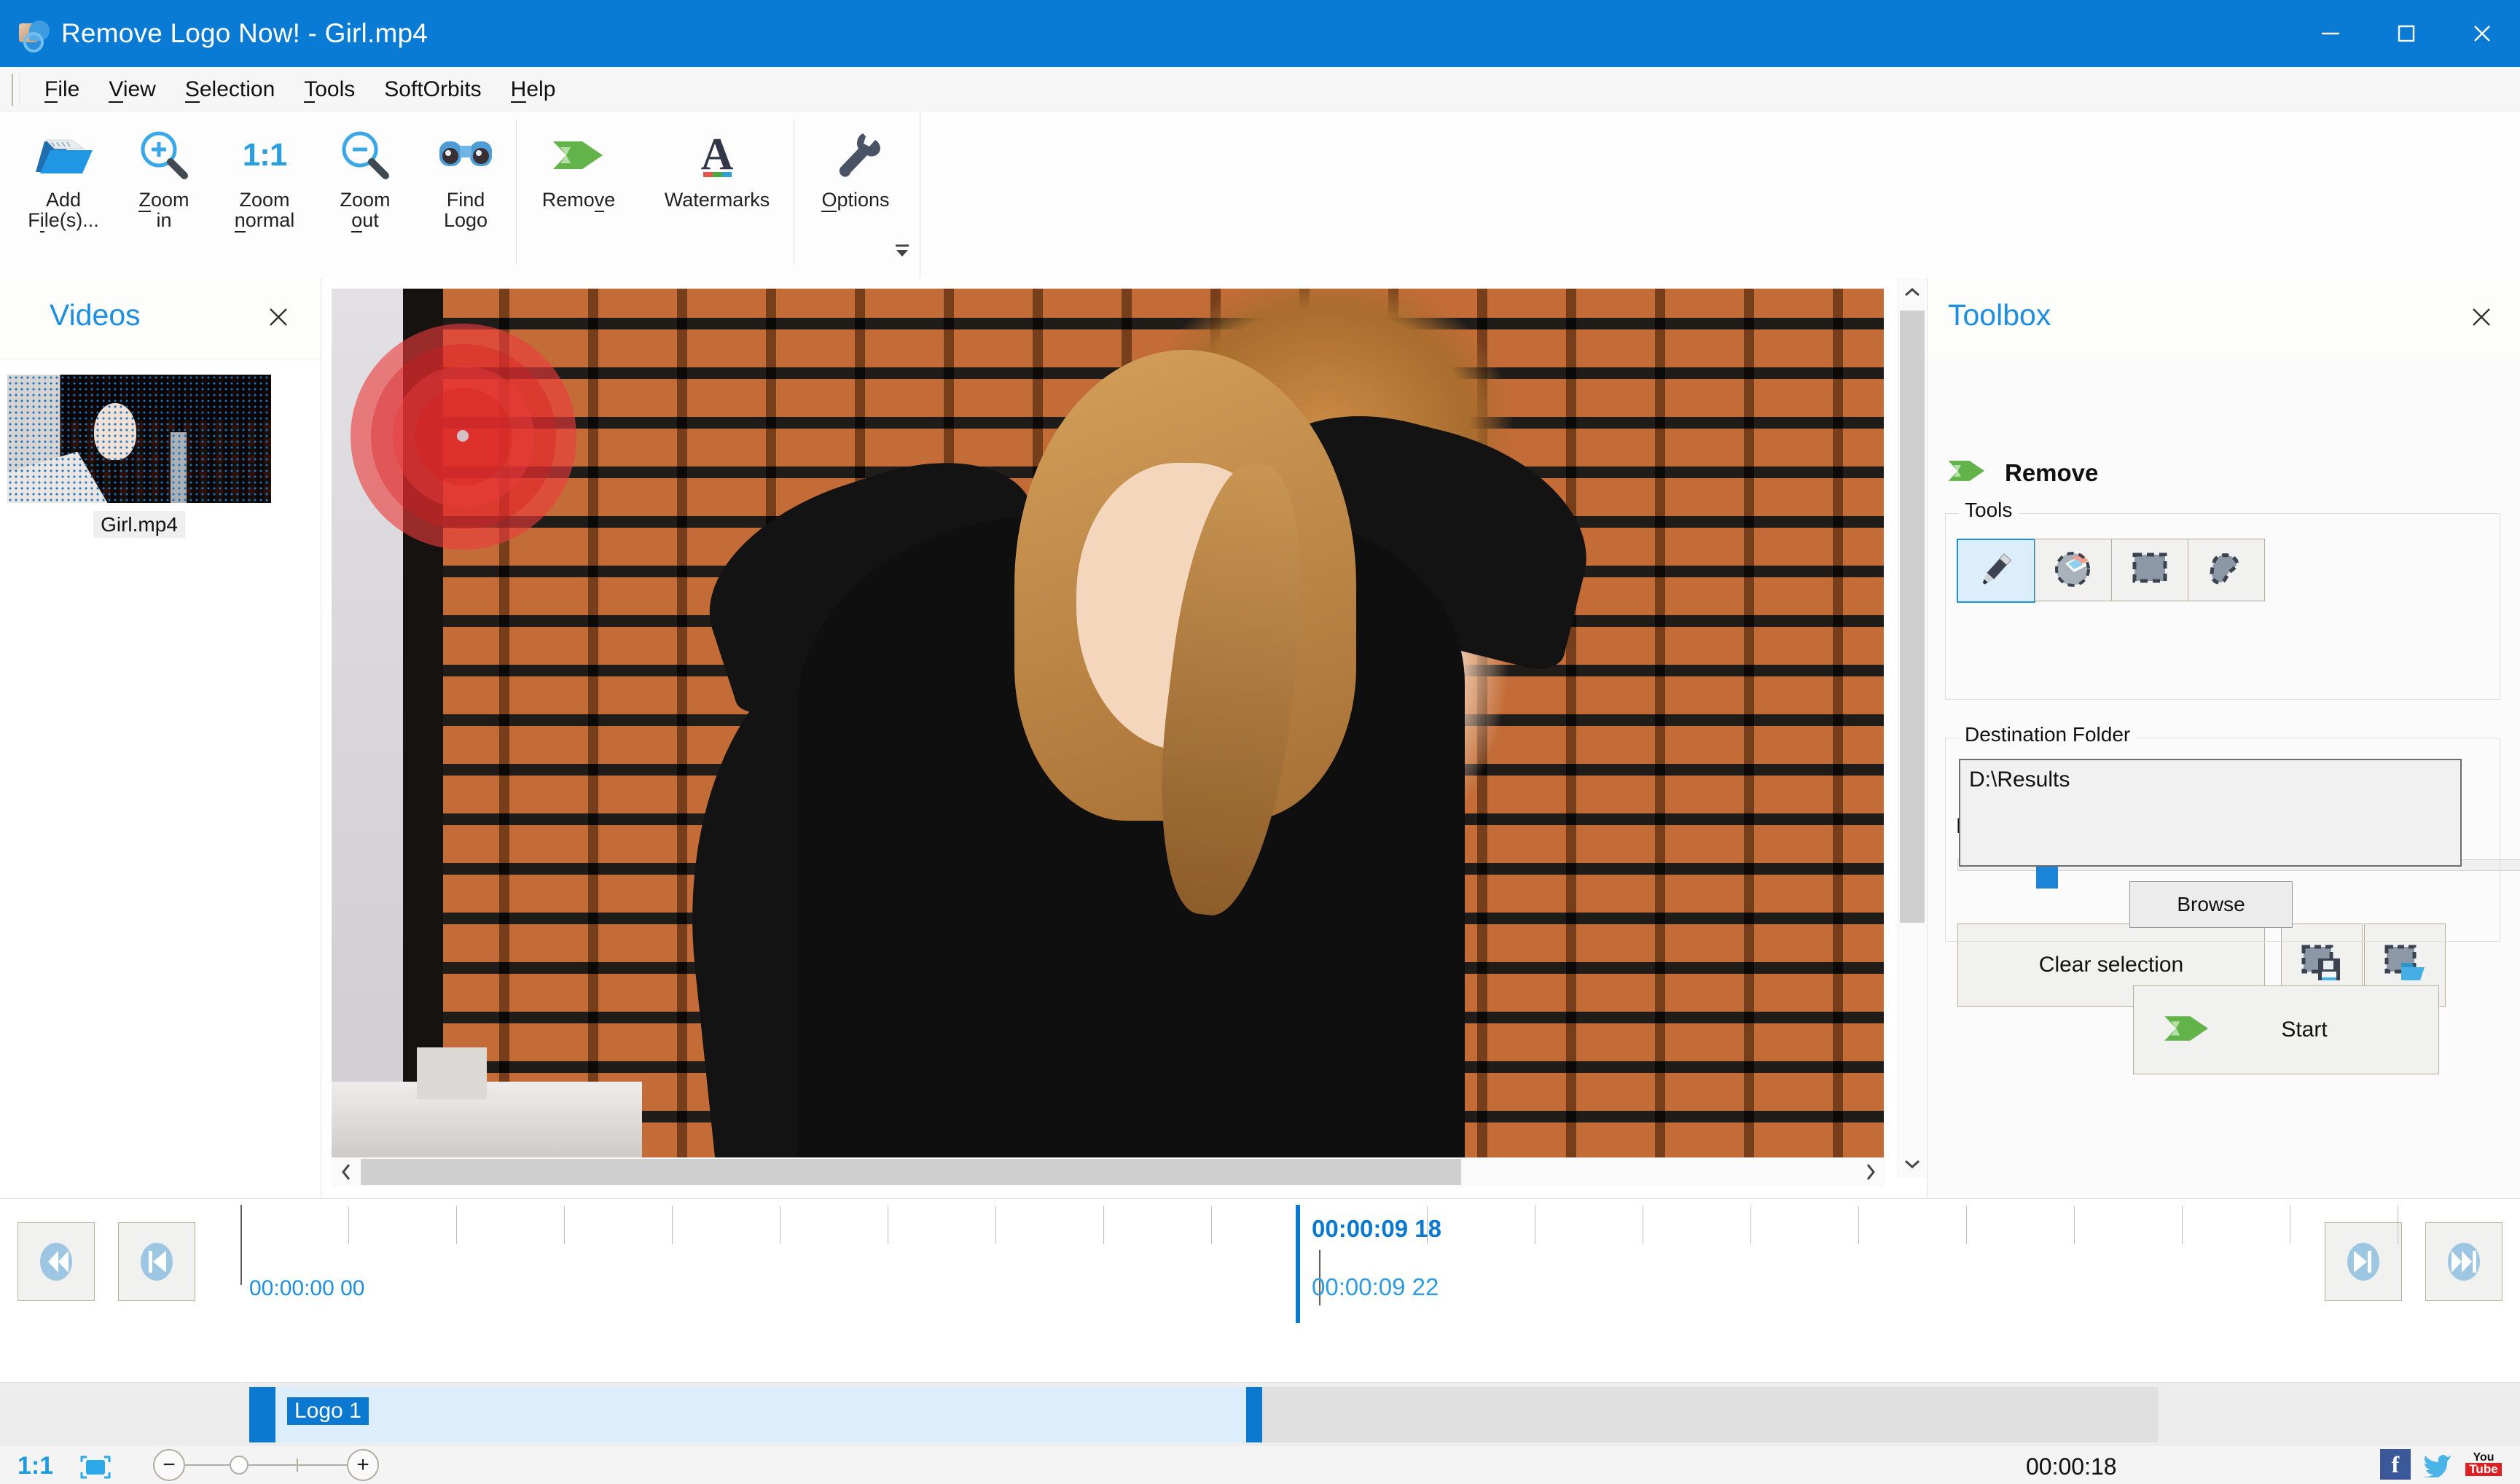 The width and height of the screenshot is (2520, 1484). What do you see at coordinates (2330, 33) in the screenshot?
I see `minimize-button` at bounding box center [2330, 33].